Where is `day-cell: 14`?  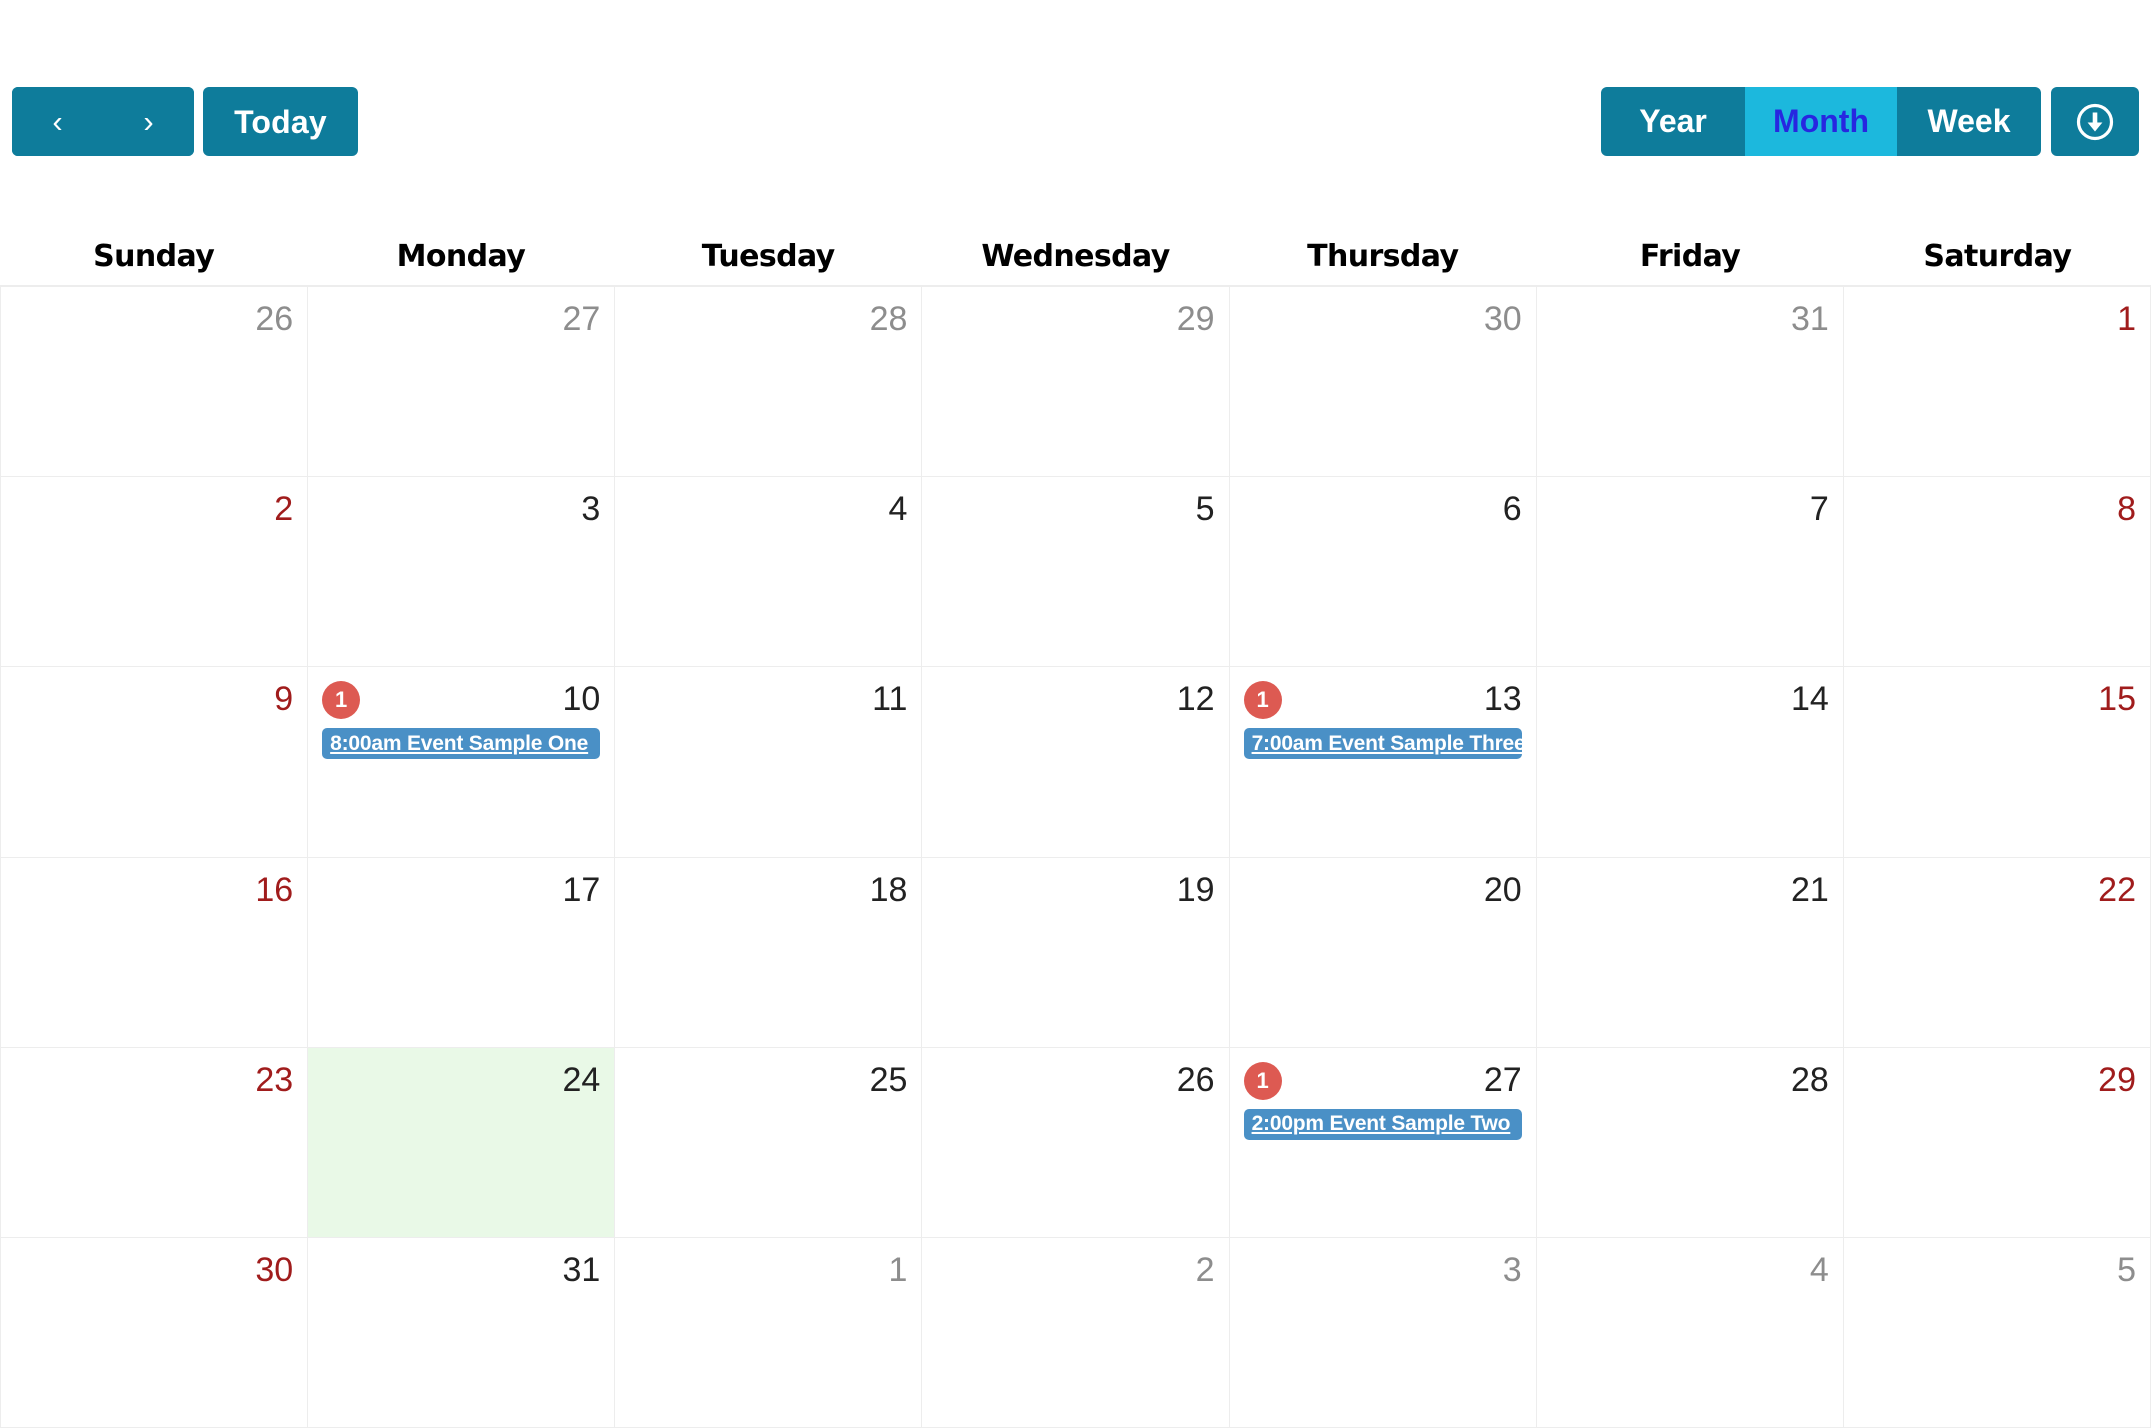 day-cell: 14 is located at coordinates (1690, 762).